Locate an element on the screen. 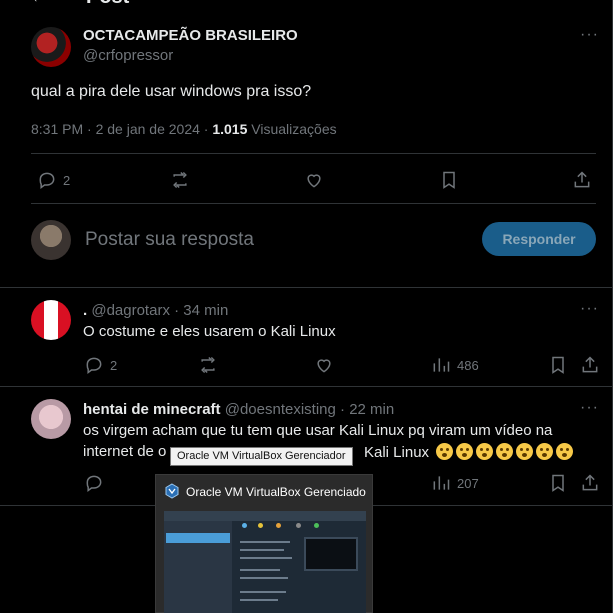  taskbar-window-preview: Oracle VM VirtualBox Gerenciador is located at coordinates (264, 543).